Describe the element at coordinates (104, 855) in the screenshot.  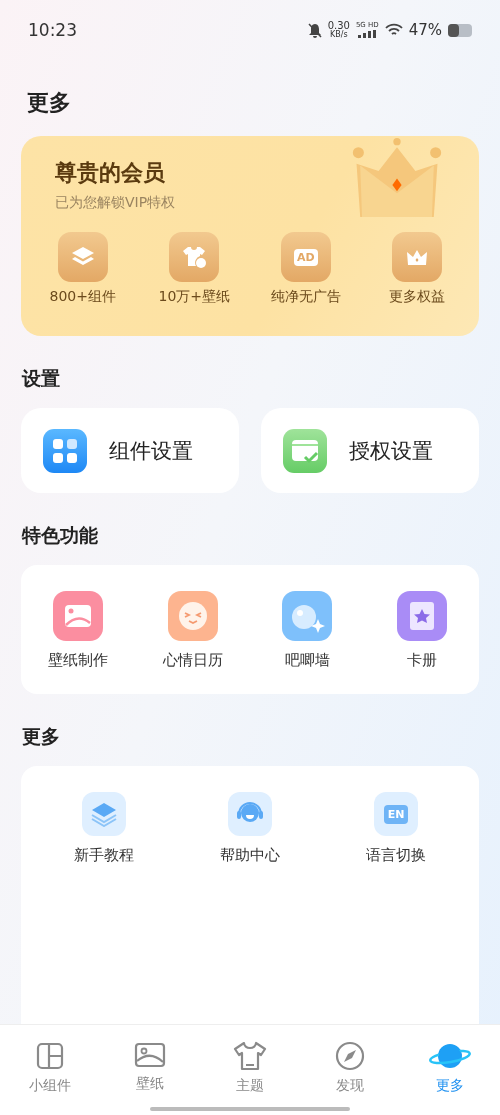
I see `more-label: 新手教程` at that location.